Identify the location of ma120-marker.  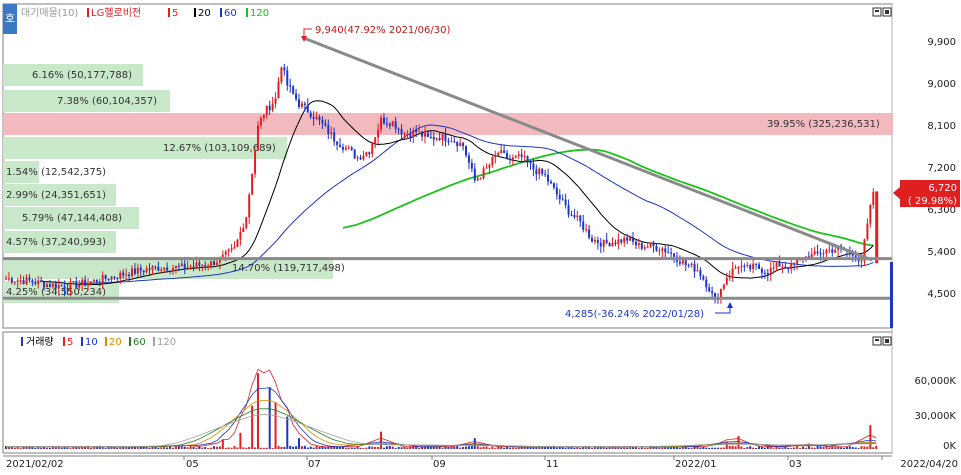
(247, 12).